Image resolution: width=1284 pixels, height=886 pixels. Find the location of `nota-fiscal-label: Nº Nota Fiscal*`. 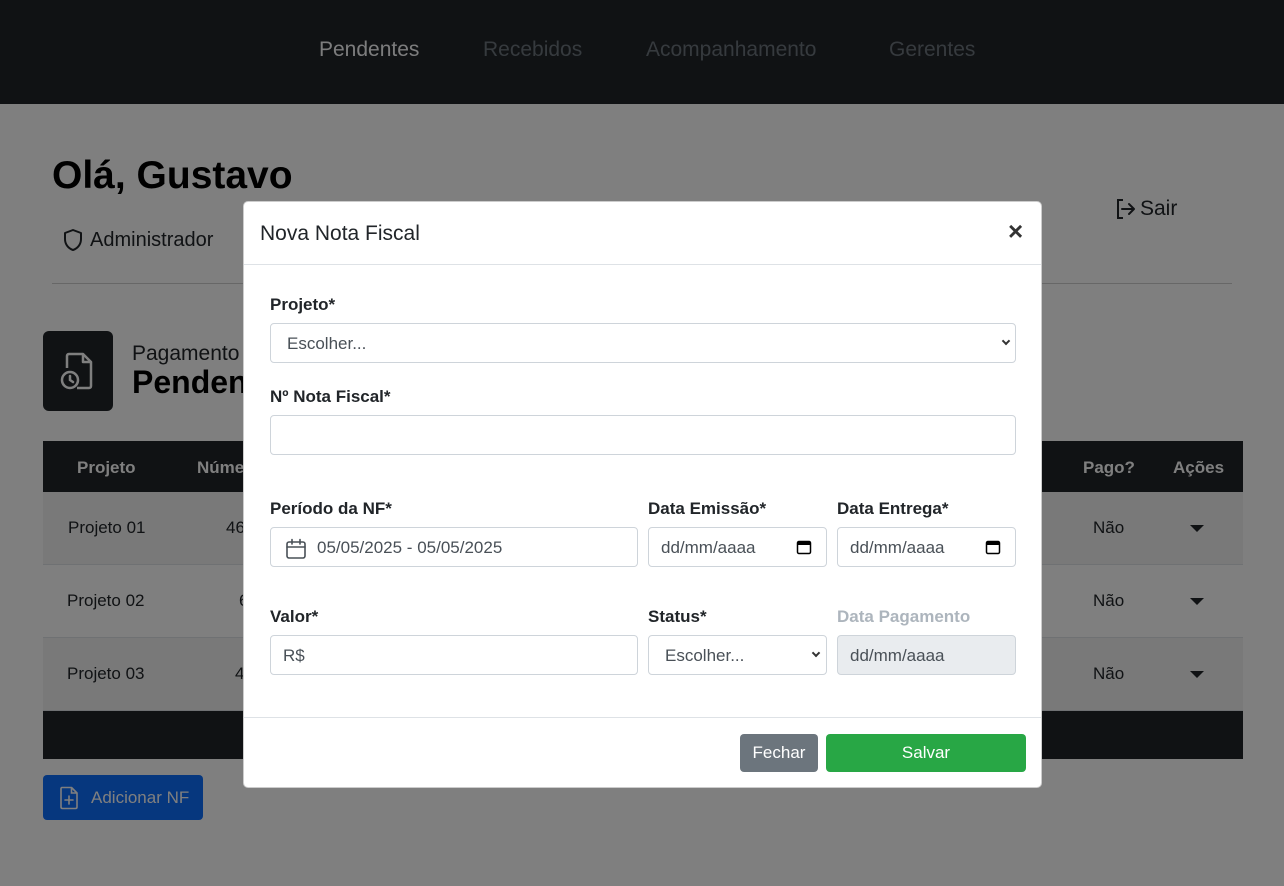

nota-fiscal-label: Nº Nota Fiscal* is located at coordinates (330, 396).